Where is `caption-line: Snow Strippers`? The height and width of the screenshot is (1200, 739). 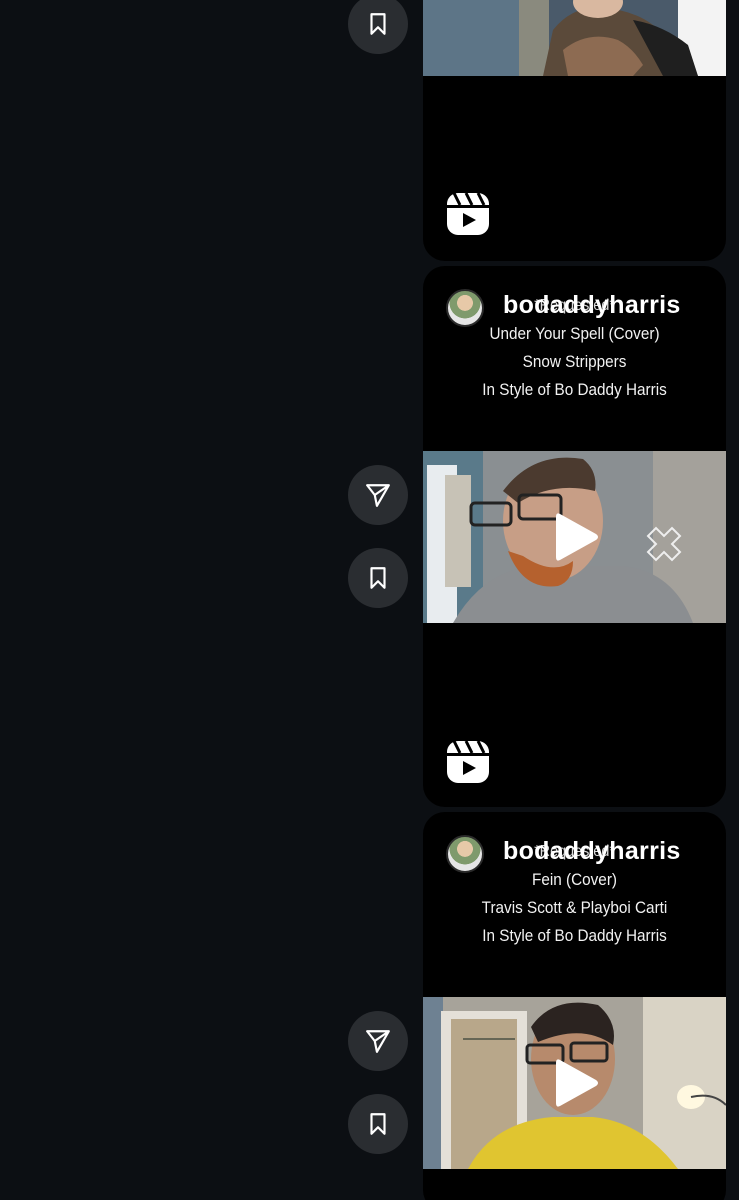 caption-line: Snow Strippers is located at coordinates (574, 361).